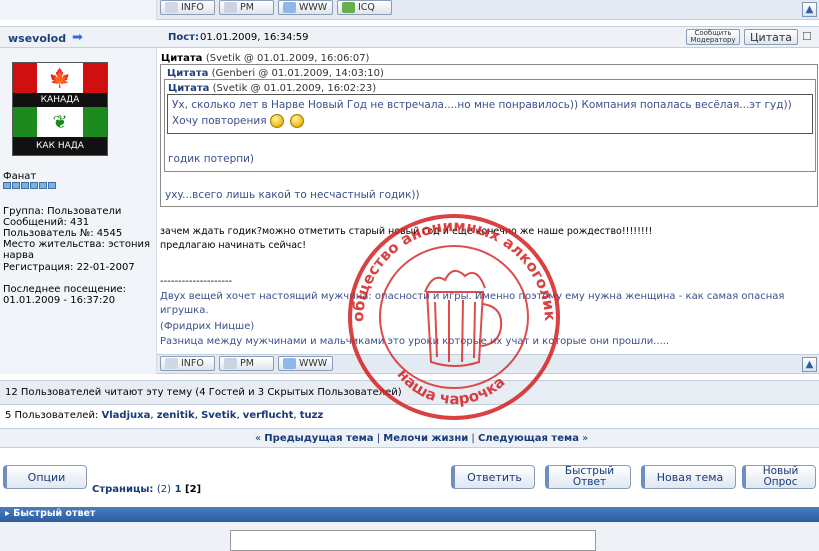  I want to click on forum-link: Мелочи жизни, so click(425, 438).